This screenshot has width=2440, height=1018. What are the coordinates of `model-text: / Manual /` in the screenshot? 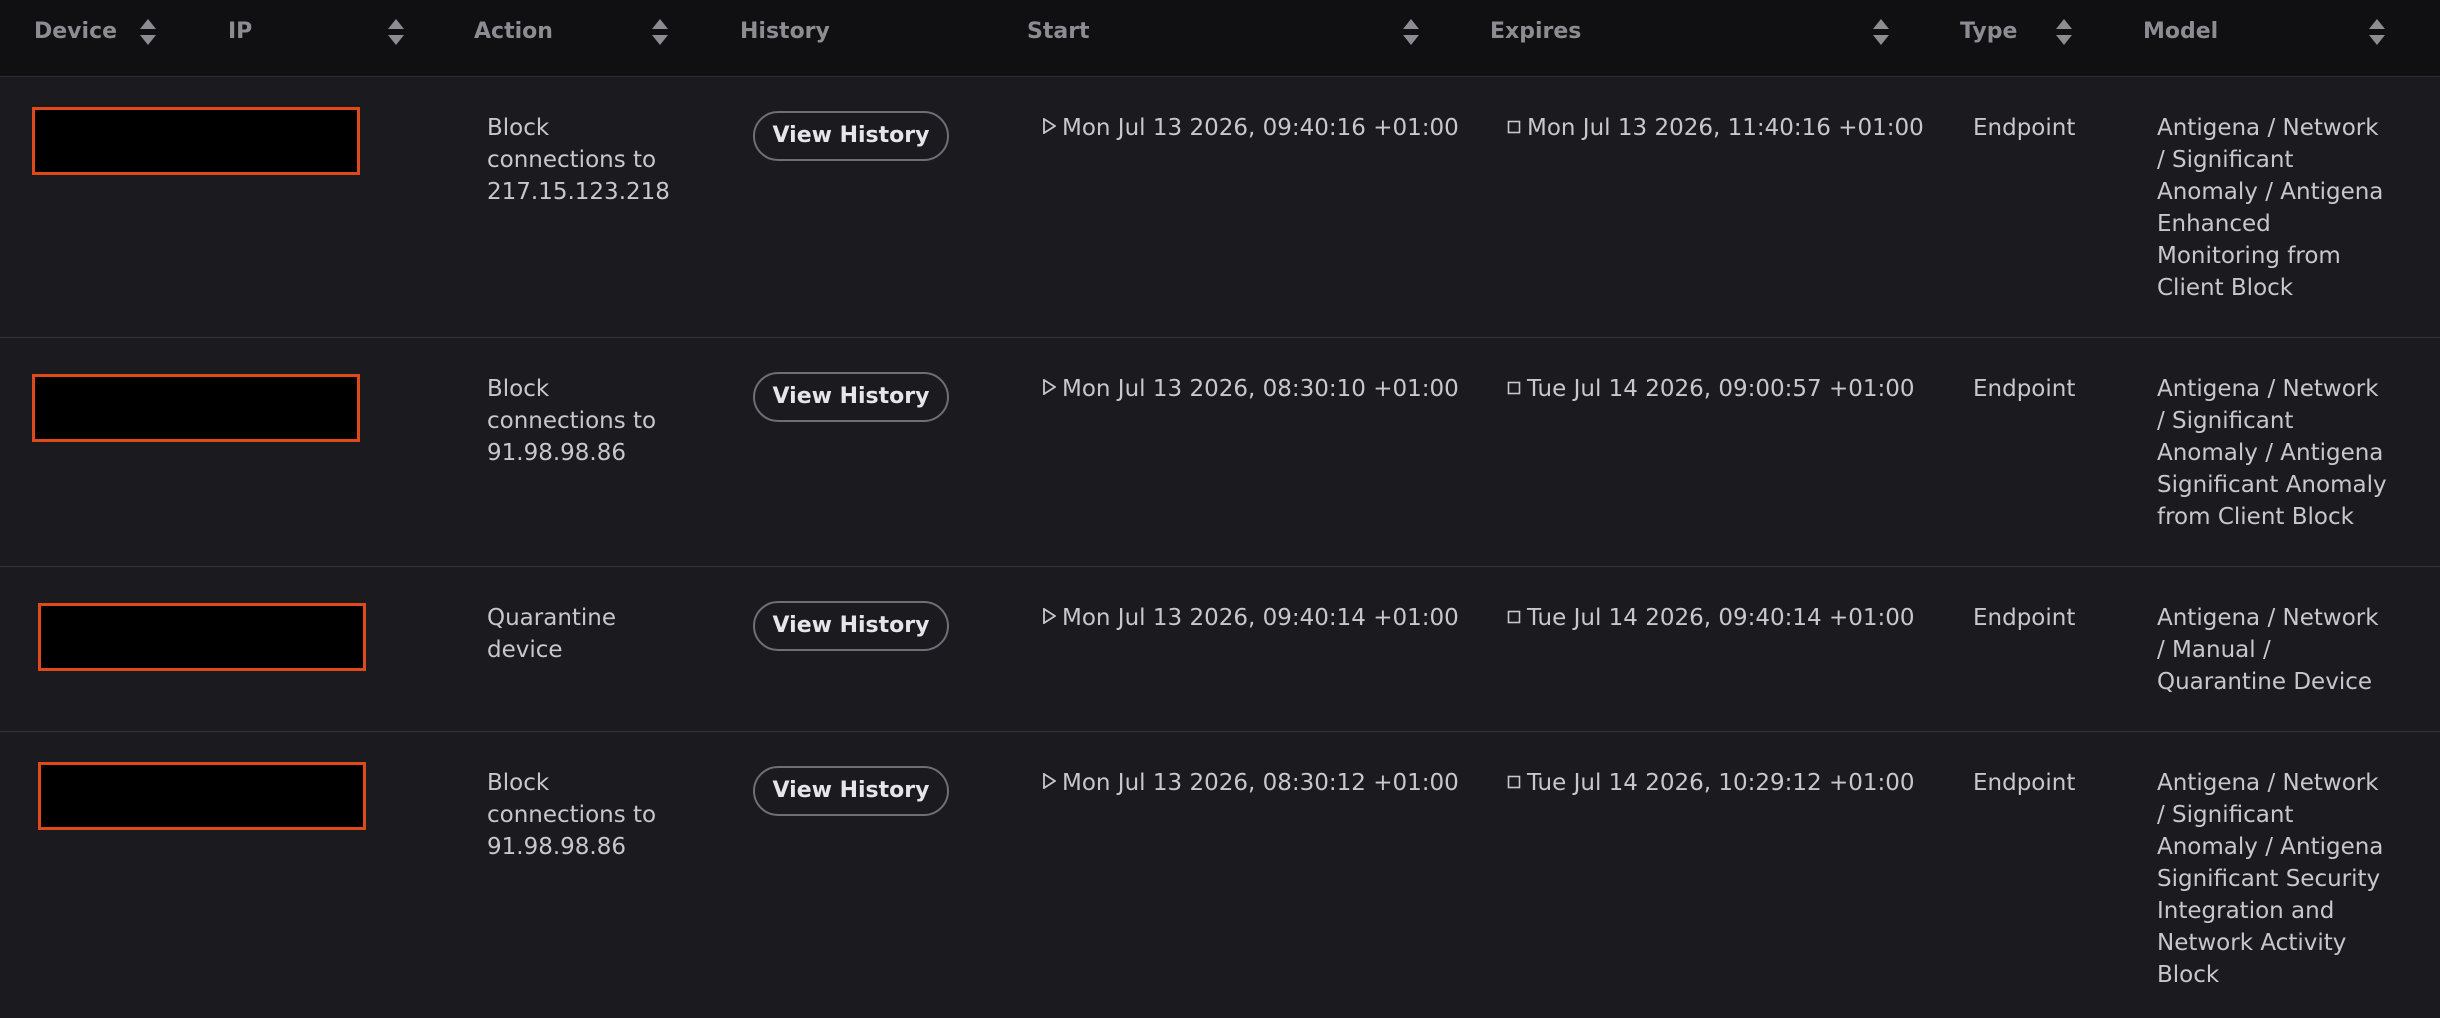 It's located at (2214, 650).